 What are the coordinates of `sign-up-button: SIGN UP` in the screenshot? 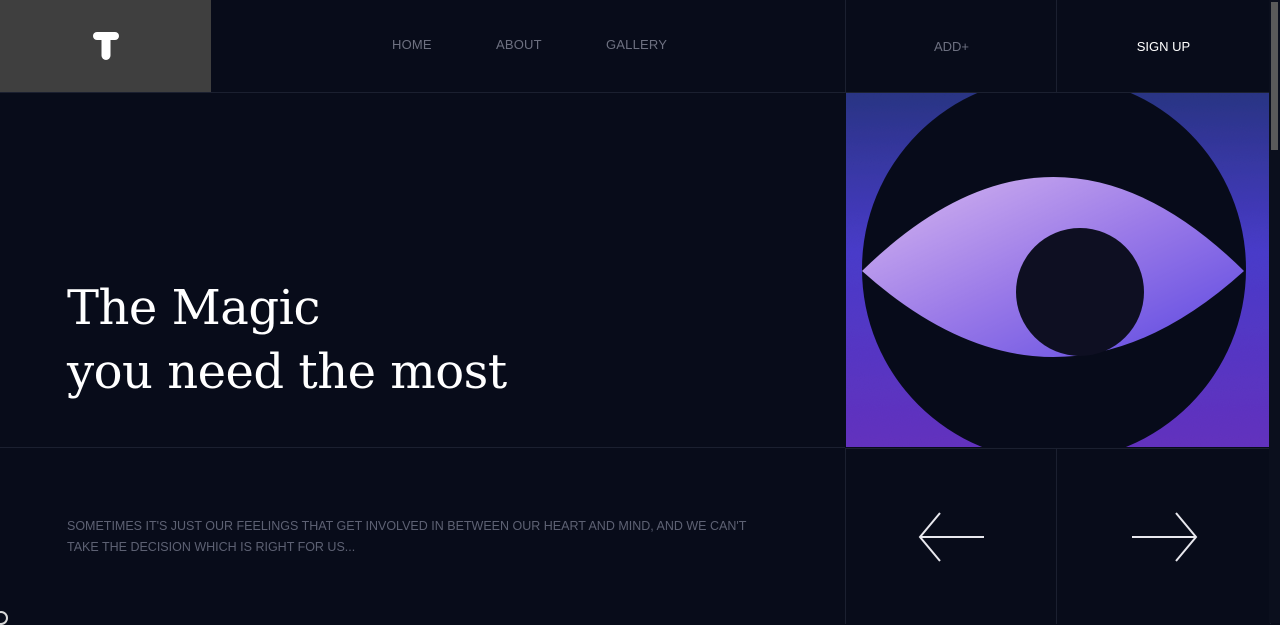 It's located at (1163, 46).